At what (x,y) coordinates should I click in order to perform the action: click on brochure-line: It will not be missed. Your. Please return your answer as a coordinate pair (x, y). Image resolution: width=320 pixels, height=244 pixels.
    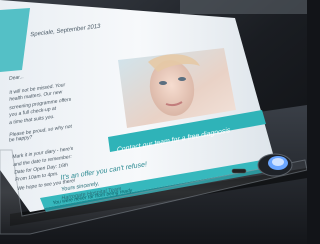
    Looking at the image, I should click on (37, 89).